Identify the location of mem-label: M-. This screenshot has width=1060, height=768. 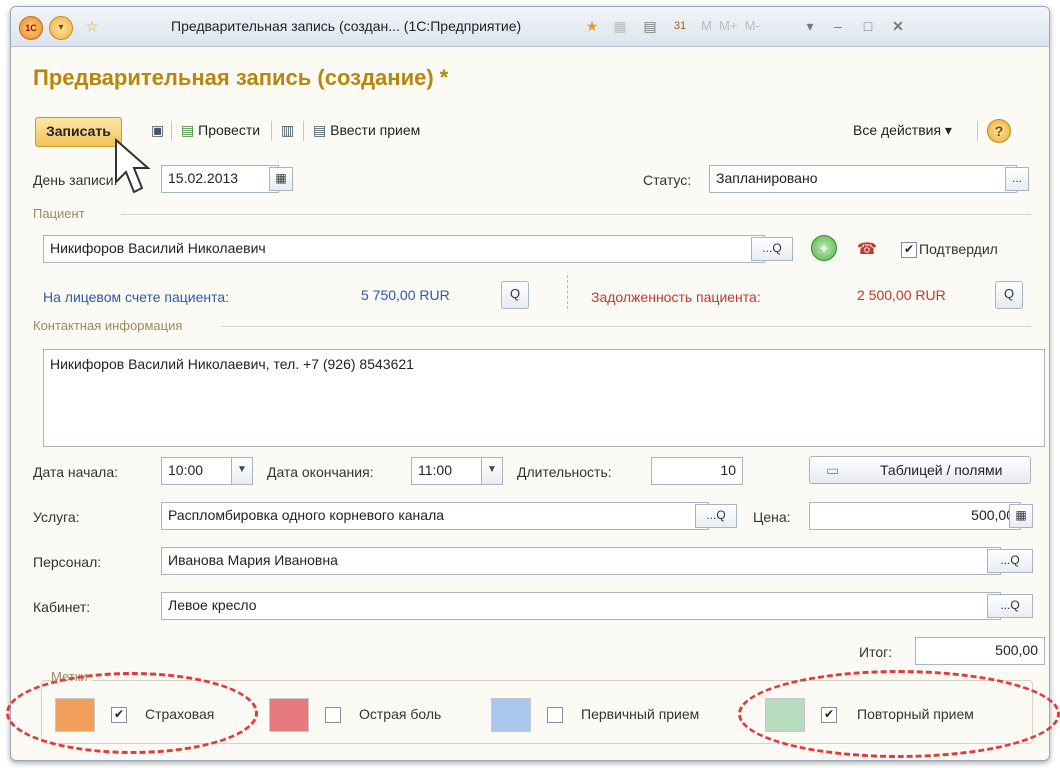
(752, 25).